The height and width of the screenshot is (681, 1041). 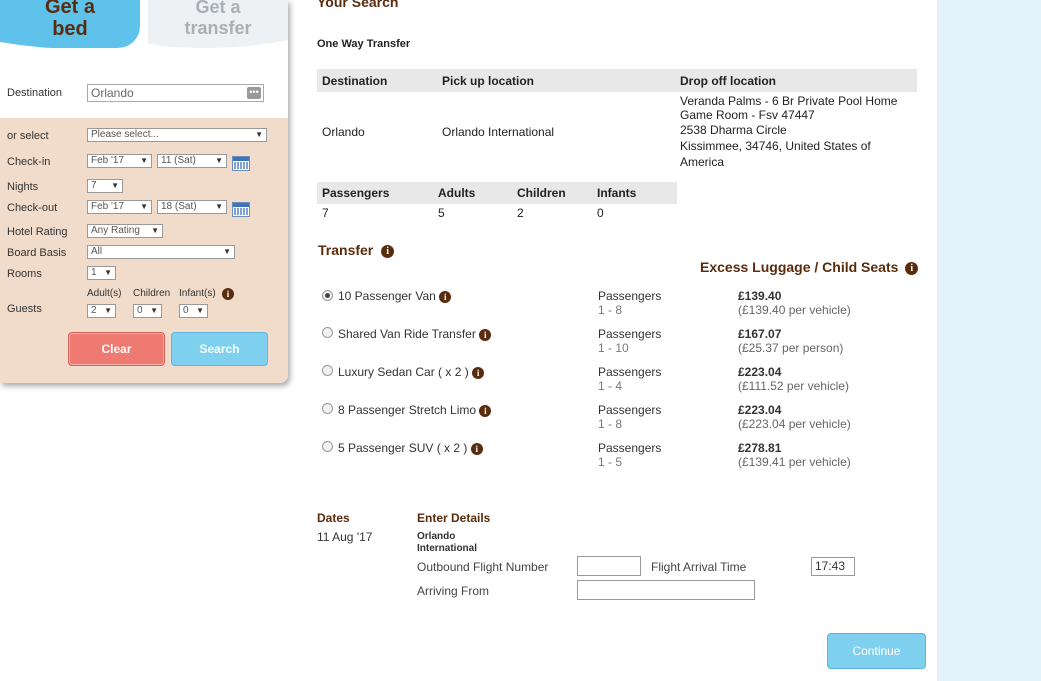 What do you see at coordinates (147, 311) in the screenshot?
I see `children-select: 0 ▼` at bounding box center [147, 311].